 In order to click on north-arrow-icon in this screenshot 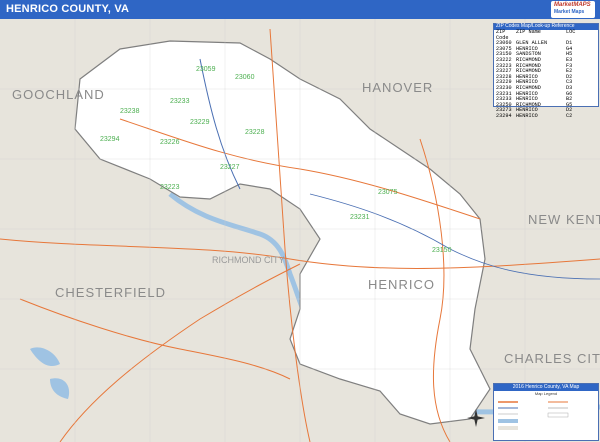, I will do `click(476, 418)`.